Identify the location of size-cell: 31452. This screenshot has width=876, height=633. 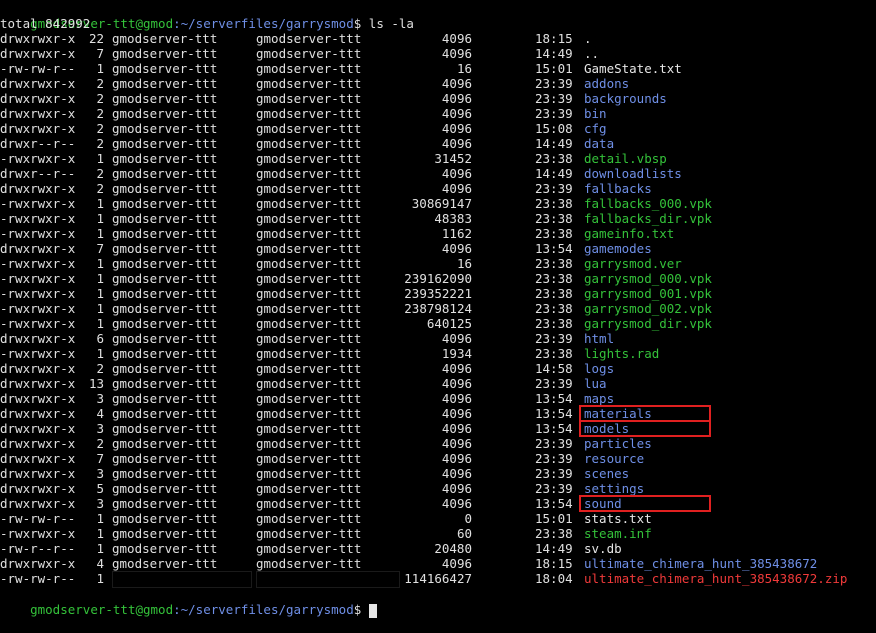
(453, 158).